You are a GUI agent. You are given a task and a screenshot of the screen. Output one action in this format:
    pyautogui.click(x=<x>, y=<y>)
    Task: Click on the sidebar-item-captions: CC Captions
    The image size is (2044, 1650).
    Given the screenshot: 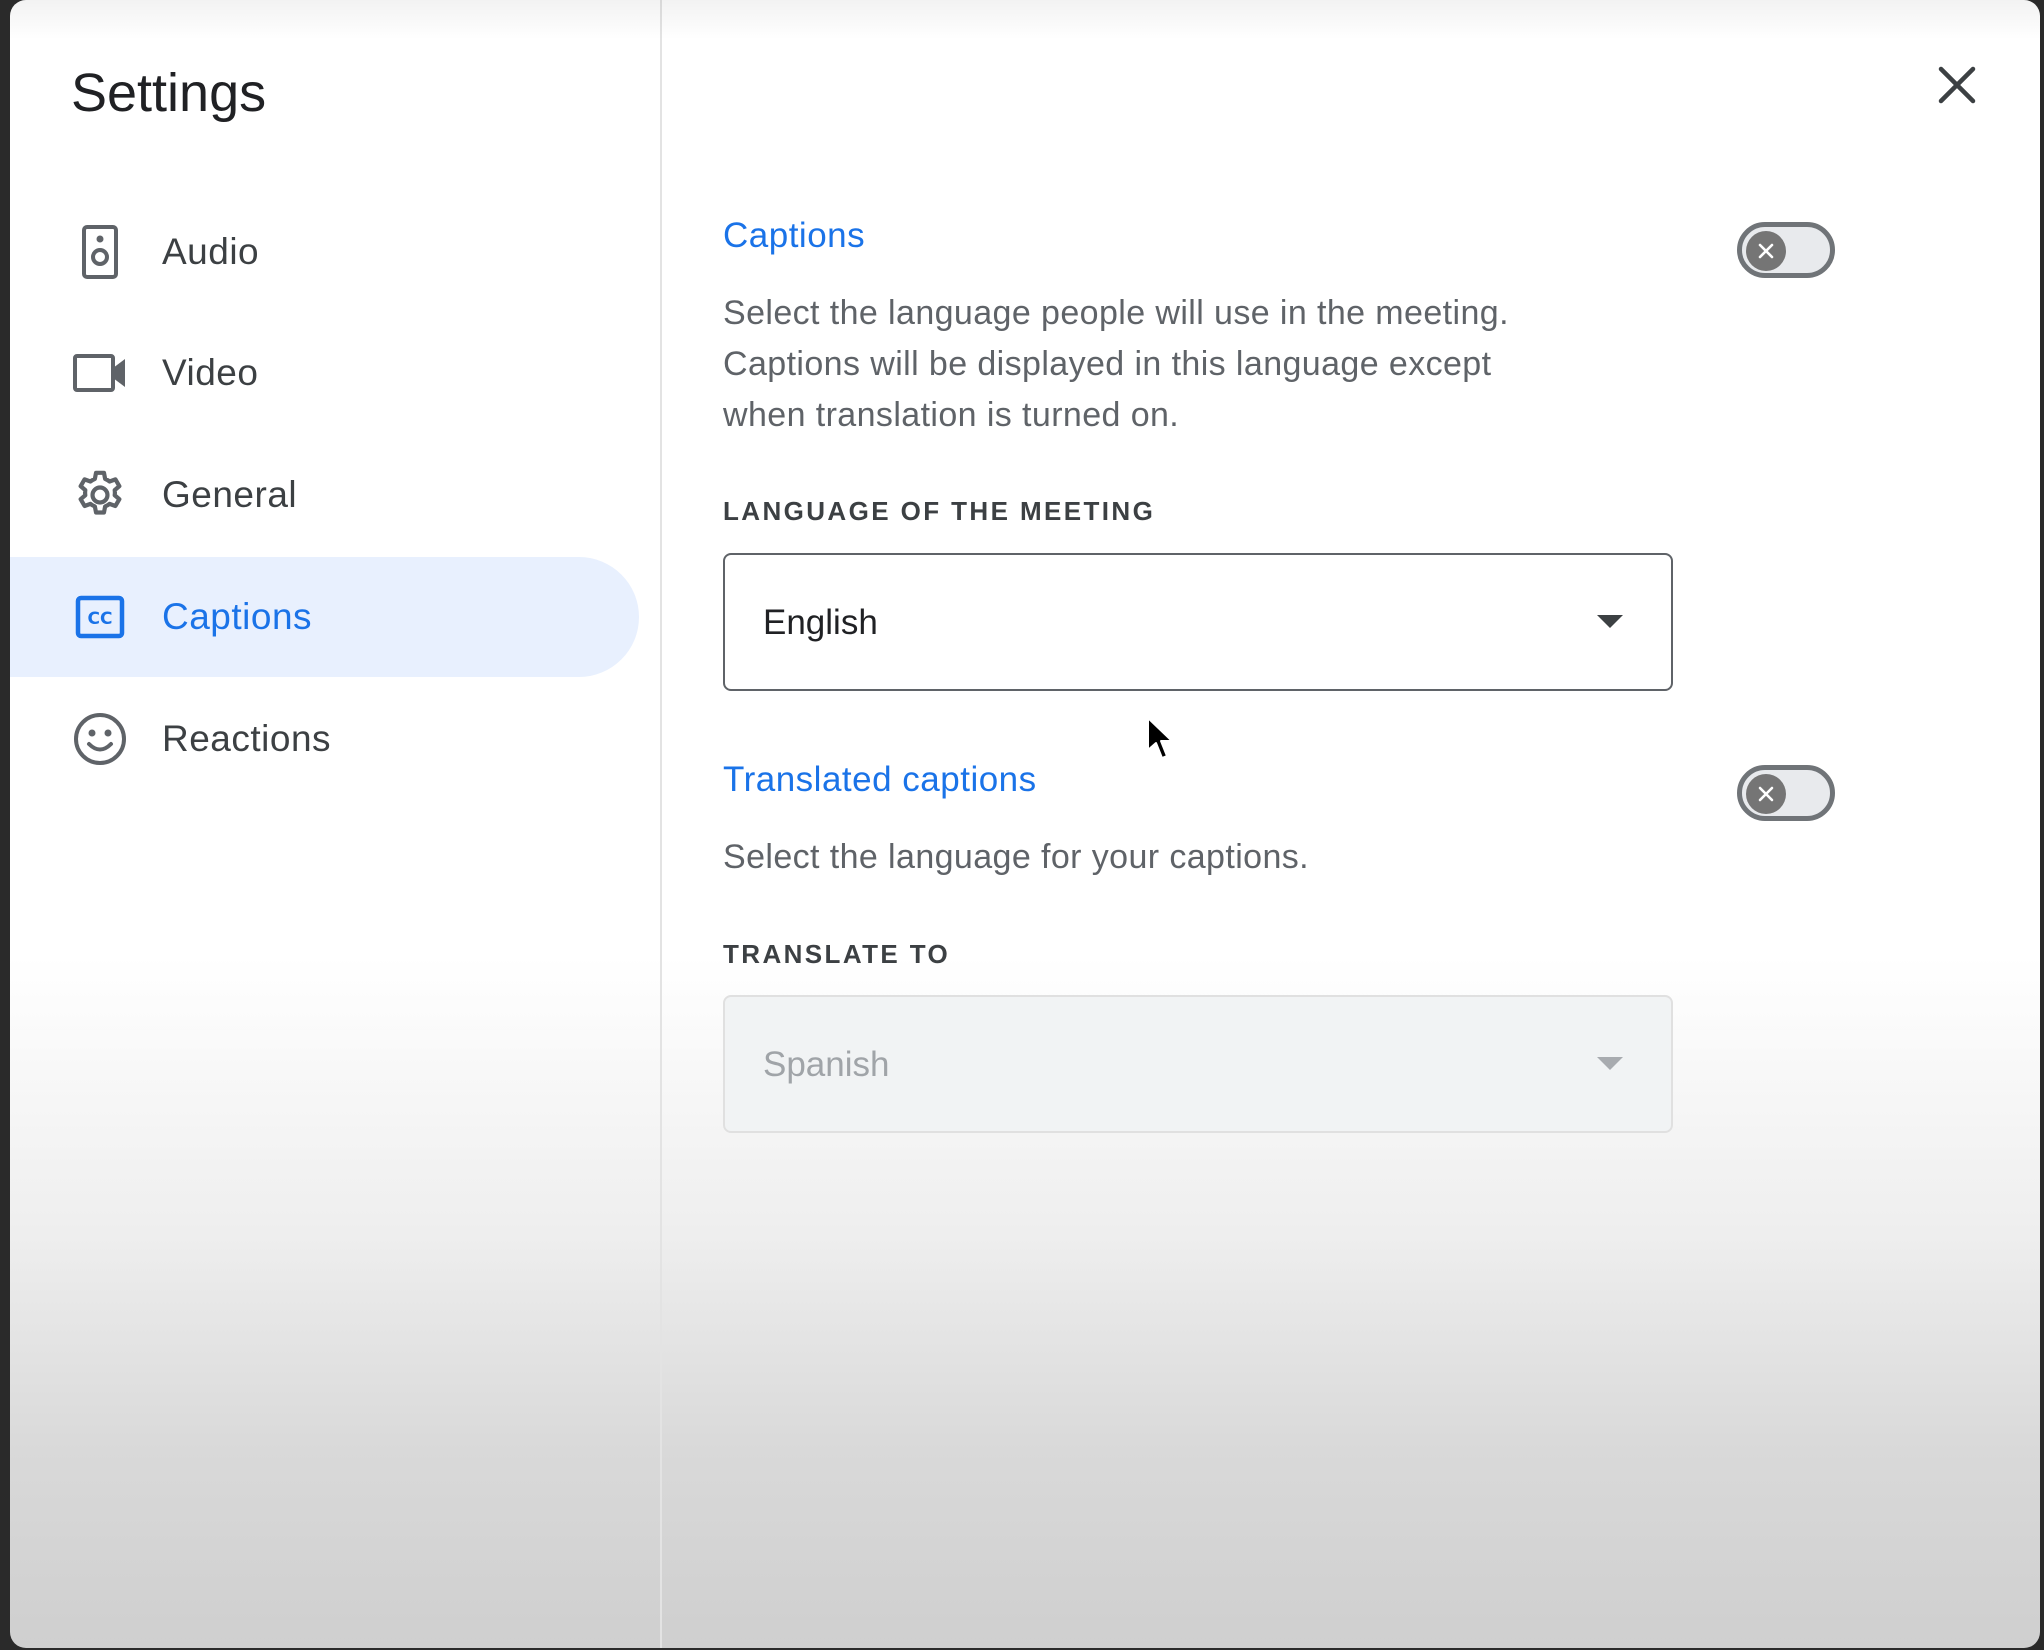 What is the action you would take?
    pyautogui.click(x=324, y=617)
    